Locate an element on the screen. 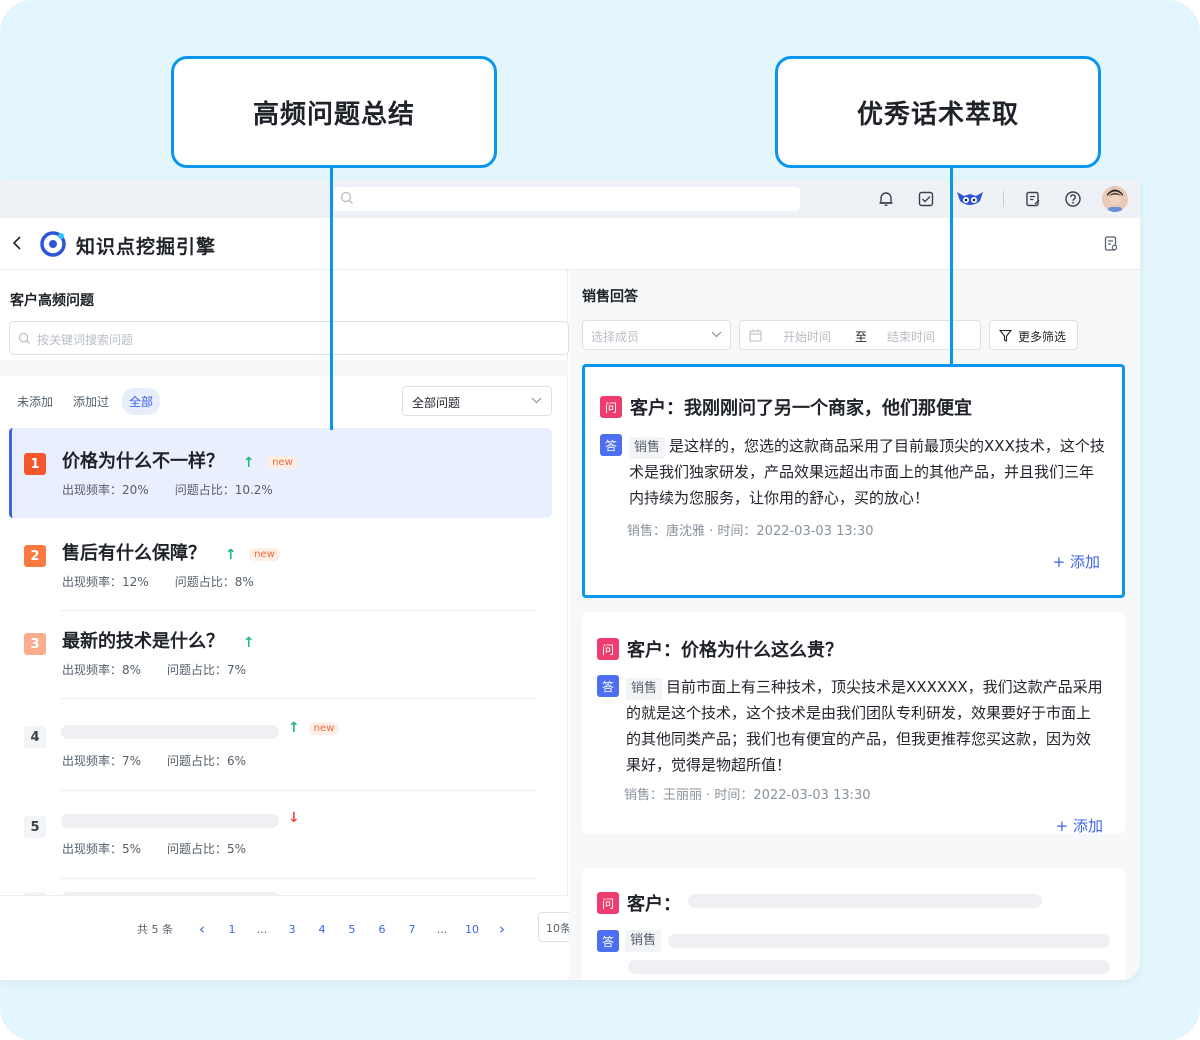 The width and height of the screenshot is (1200, 1040). share: 问题占比：6% is located at coordinates (207, 761).